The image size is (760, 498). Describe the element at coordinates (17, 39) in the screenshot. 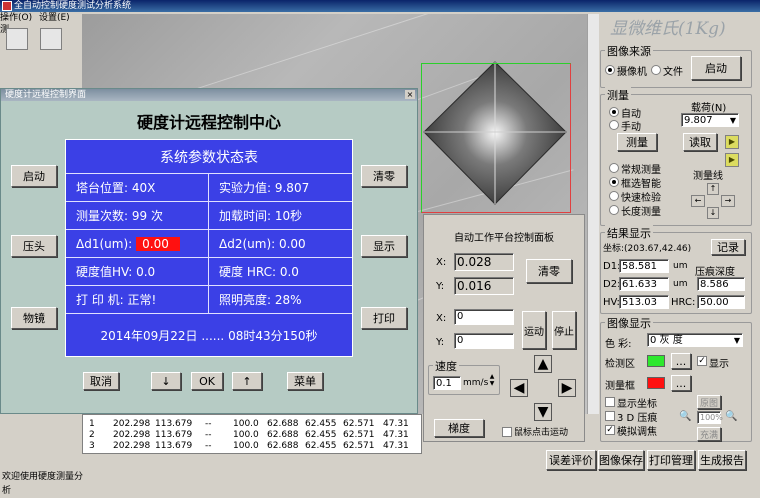

I see `camera-icon` at that location.